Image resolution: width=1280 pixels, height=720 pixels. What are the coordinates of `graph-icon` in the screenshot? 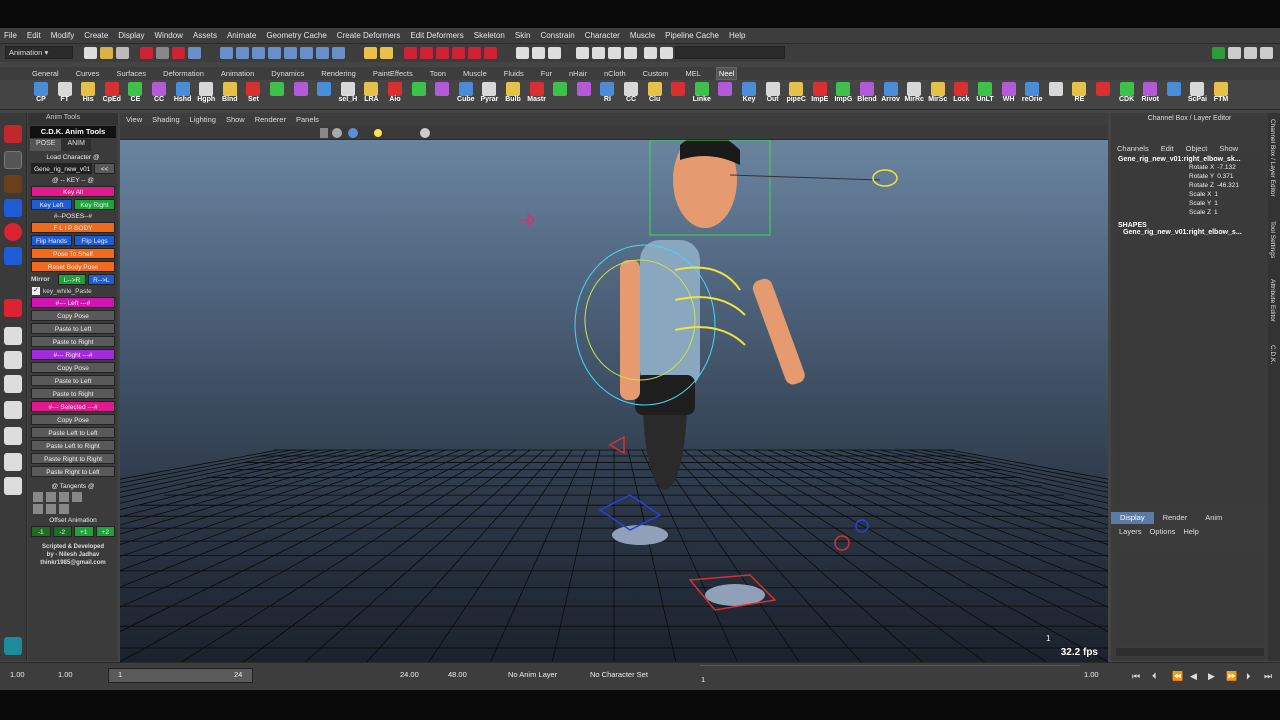 It's located at (538, 53).